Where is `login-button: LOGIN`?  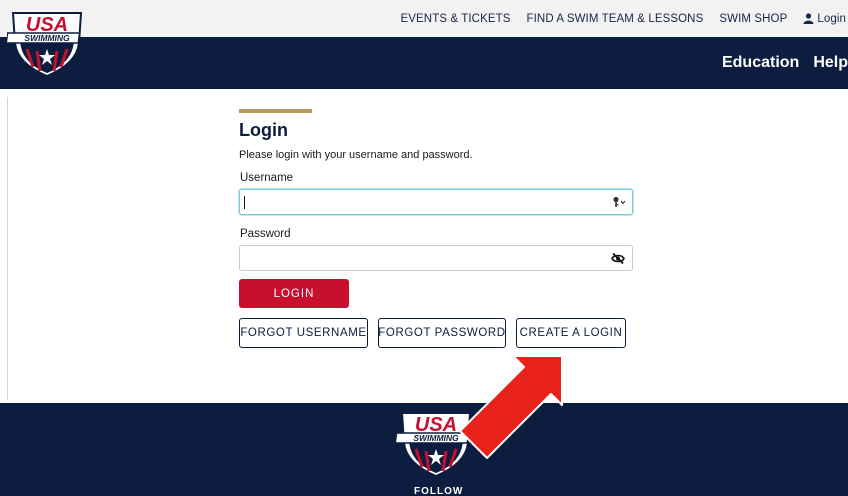 login-button: LOGIN is located at coordinates (294, 293).